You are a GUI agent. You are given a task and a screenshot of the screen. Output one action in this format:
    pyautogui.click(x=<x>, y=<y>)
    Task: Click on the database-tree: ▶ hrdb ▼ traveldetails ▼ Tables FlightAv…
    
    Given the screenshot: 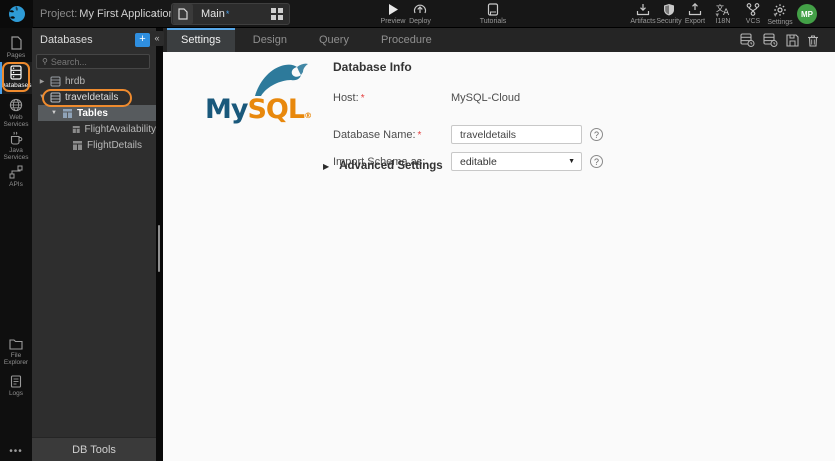 What is the action you would take?
    pyautogui.click(x=94, y=113)
    